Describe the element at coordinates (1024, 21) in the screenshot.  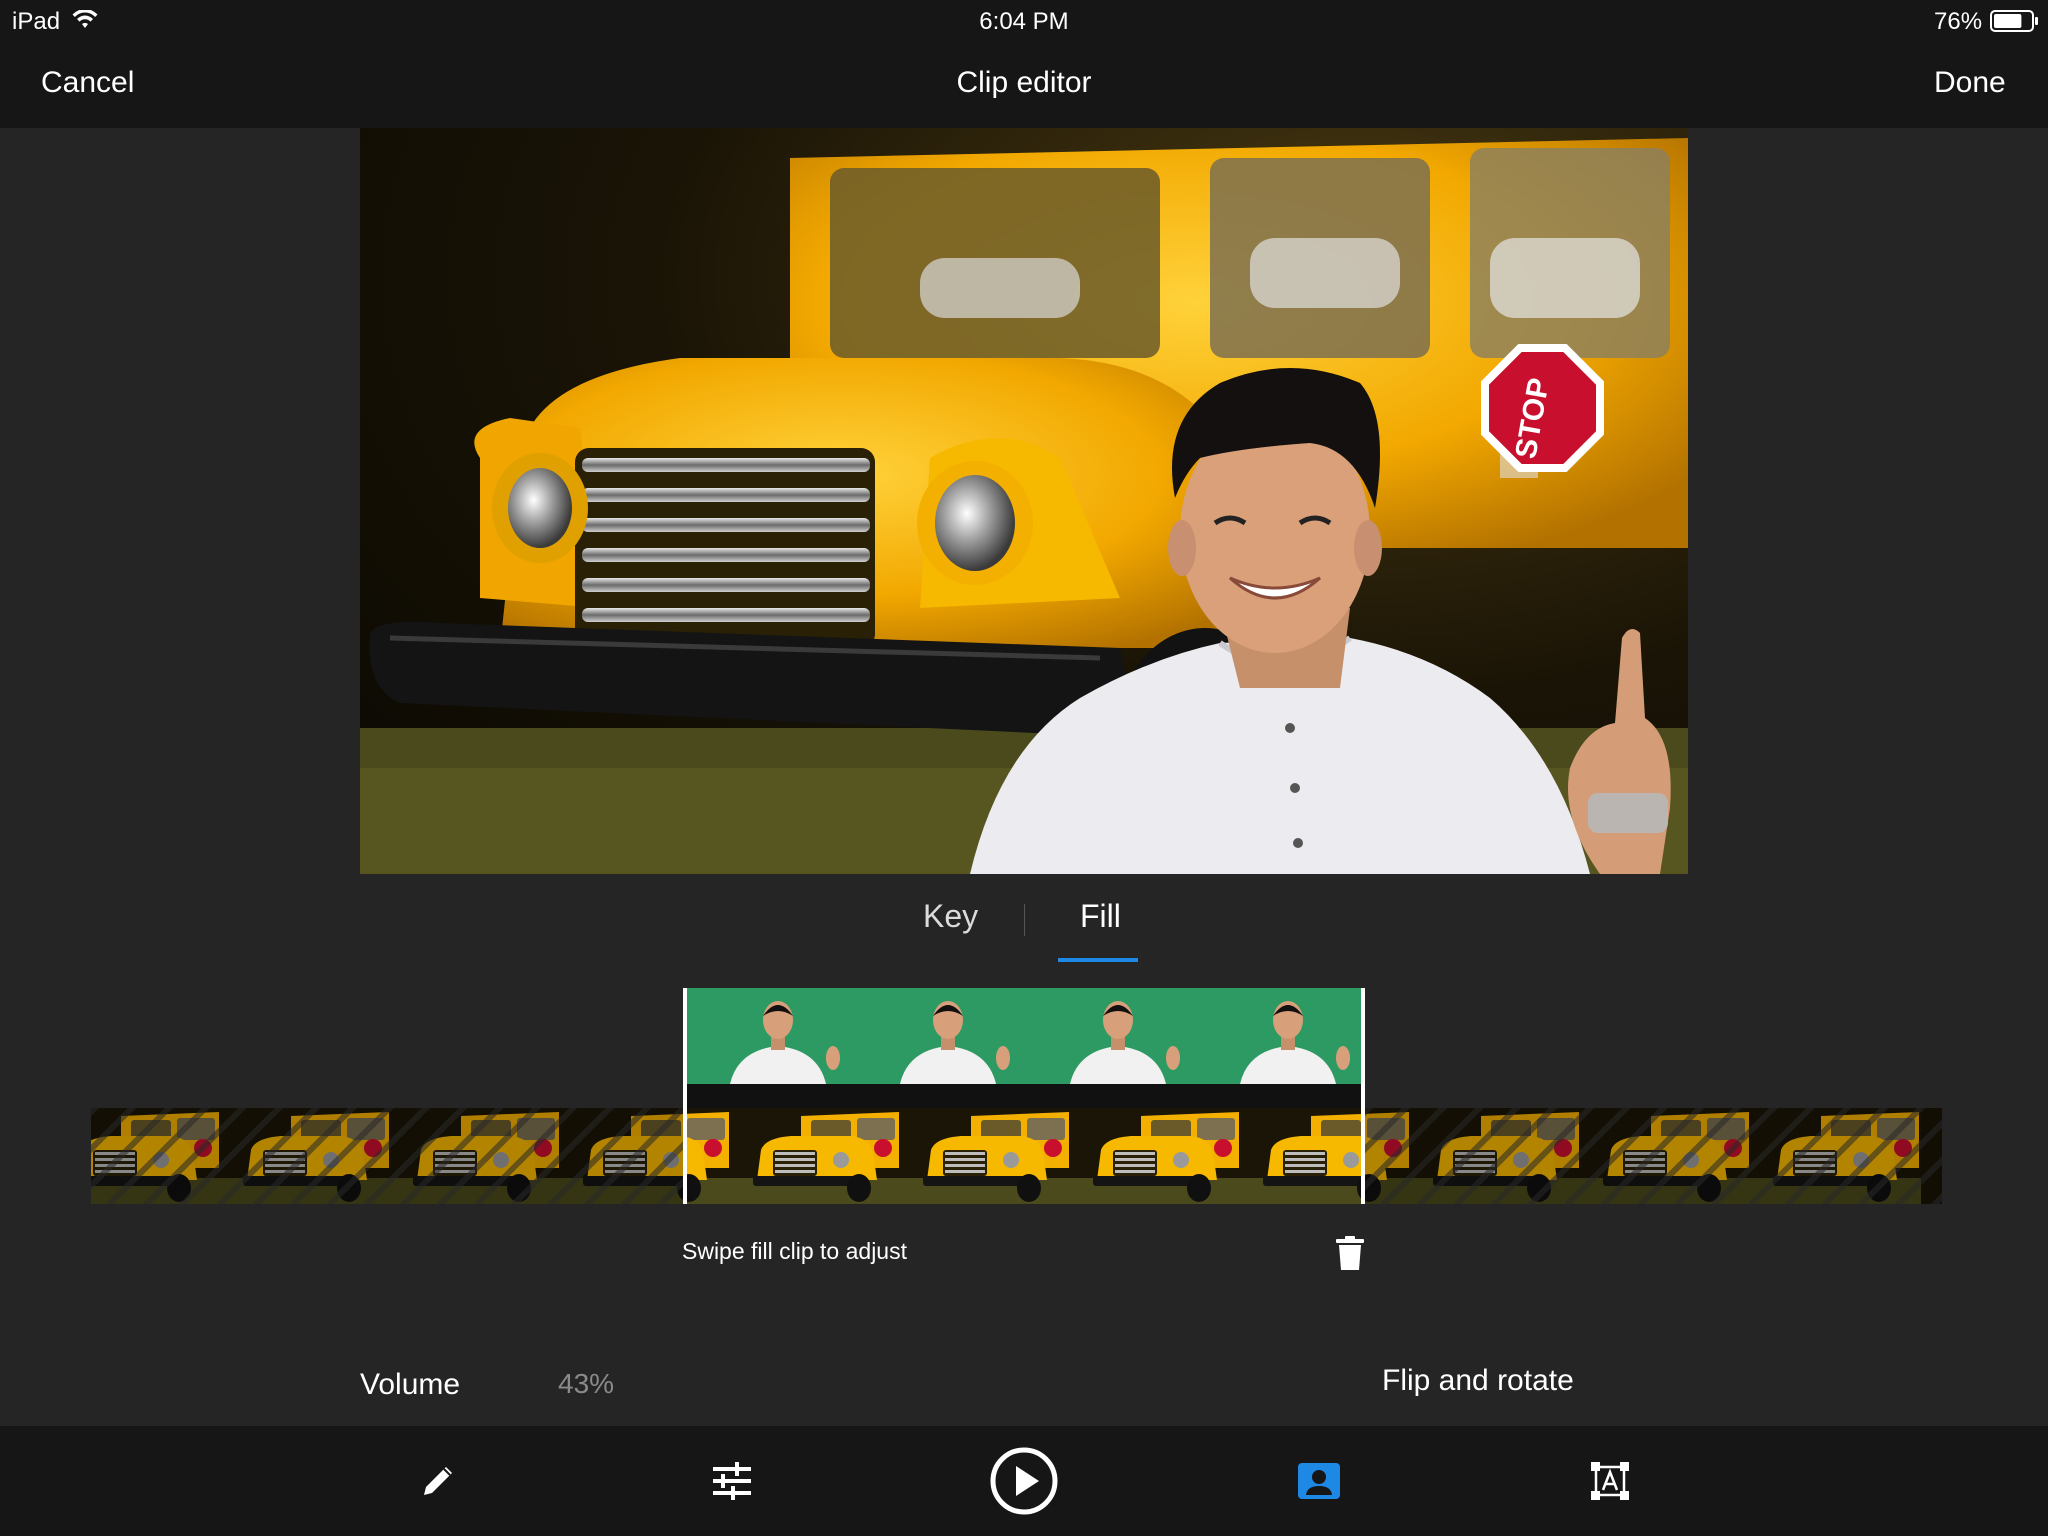
I see `status-time: 6:04 PM` at that location.